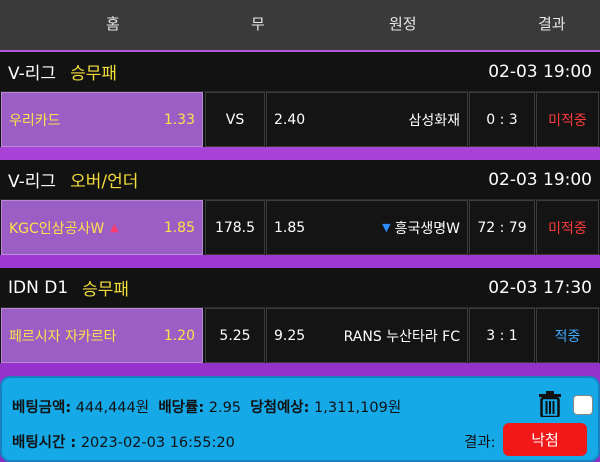 The height and width of the screenshot is (462, 600). I want to click on bet-rate: 2.95, so click(225, 408).